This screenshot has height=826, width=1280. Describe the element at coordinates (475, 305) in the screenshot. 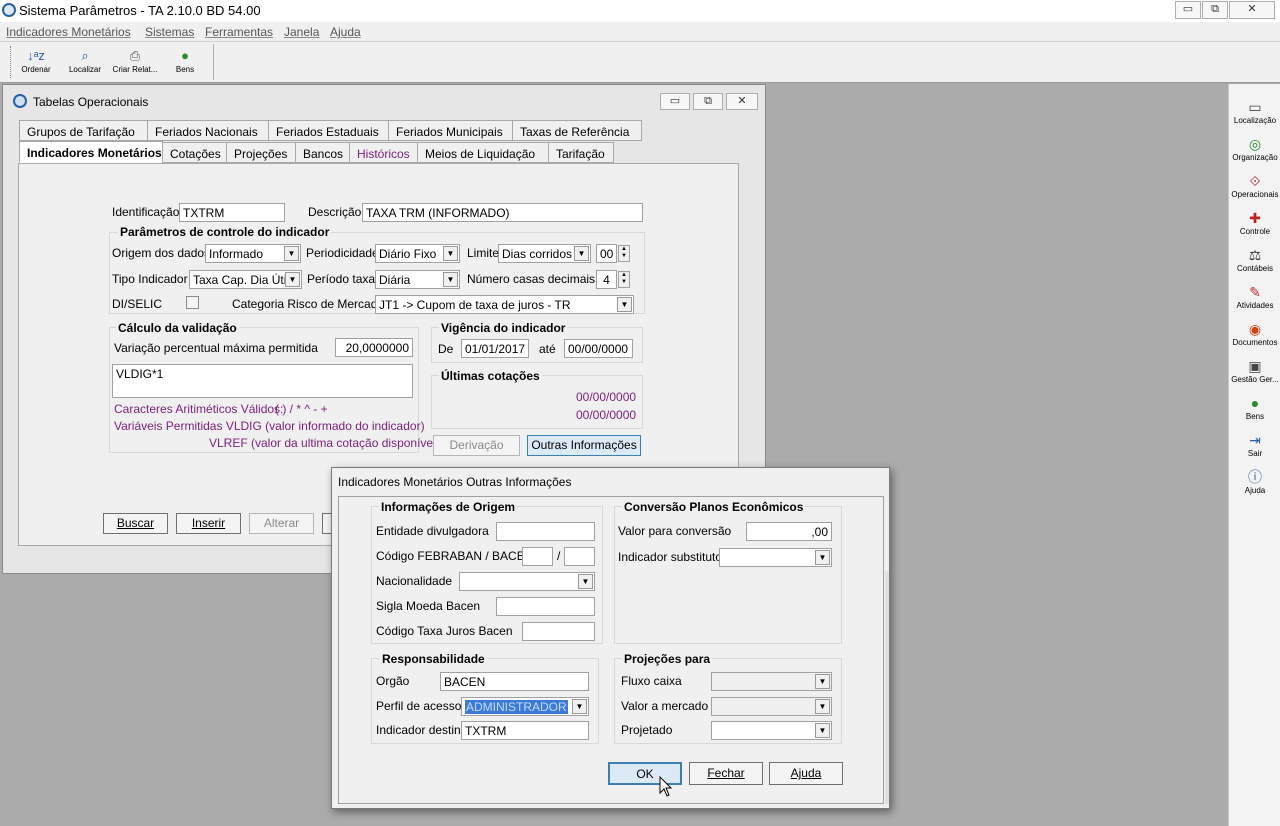

I see `categoria-value: JT1 -> Cupom de taxa de juros - TR` at that location.